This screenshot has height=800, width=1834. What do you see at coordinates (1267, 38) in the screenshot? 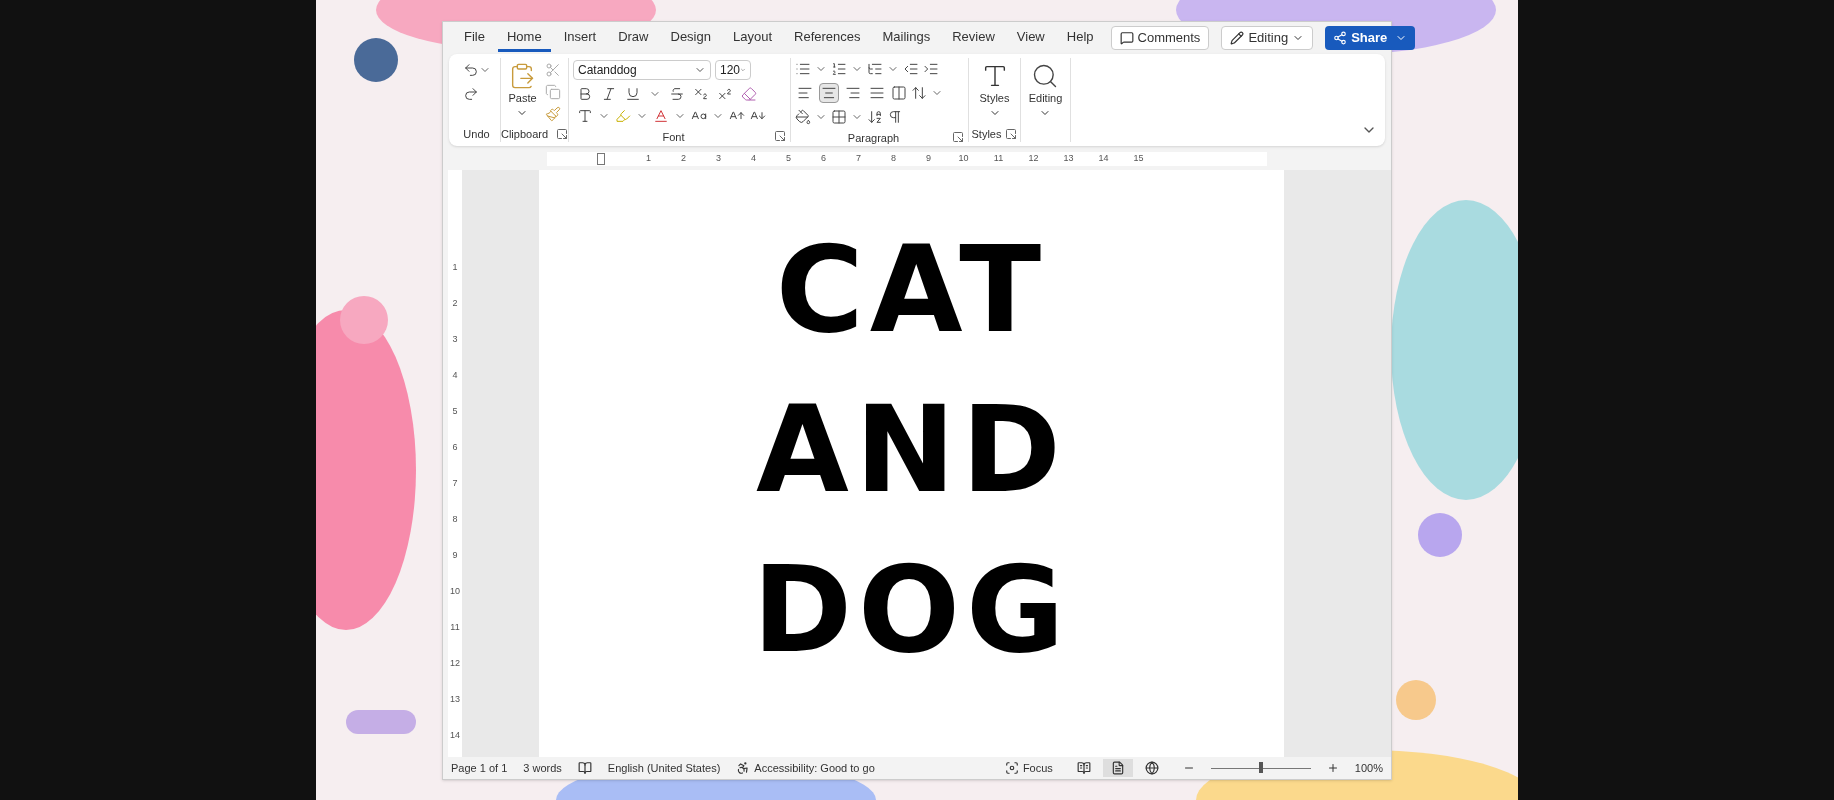
I see `editing-mode-button: Editing` at bounding box center [1267, 38].